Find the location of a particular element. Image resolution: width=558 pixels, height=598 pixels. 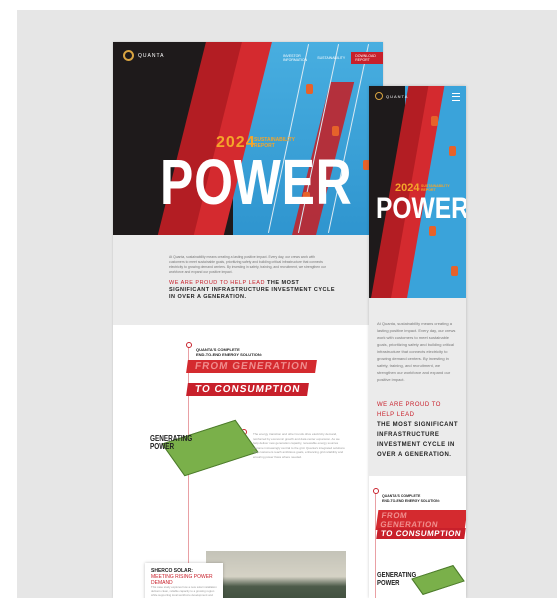

mobile-banner-from-generation: FROM GENERATION is located at coordinates (420, 520).